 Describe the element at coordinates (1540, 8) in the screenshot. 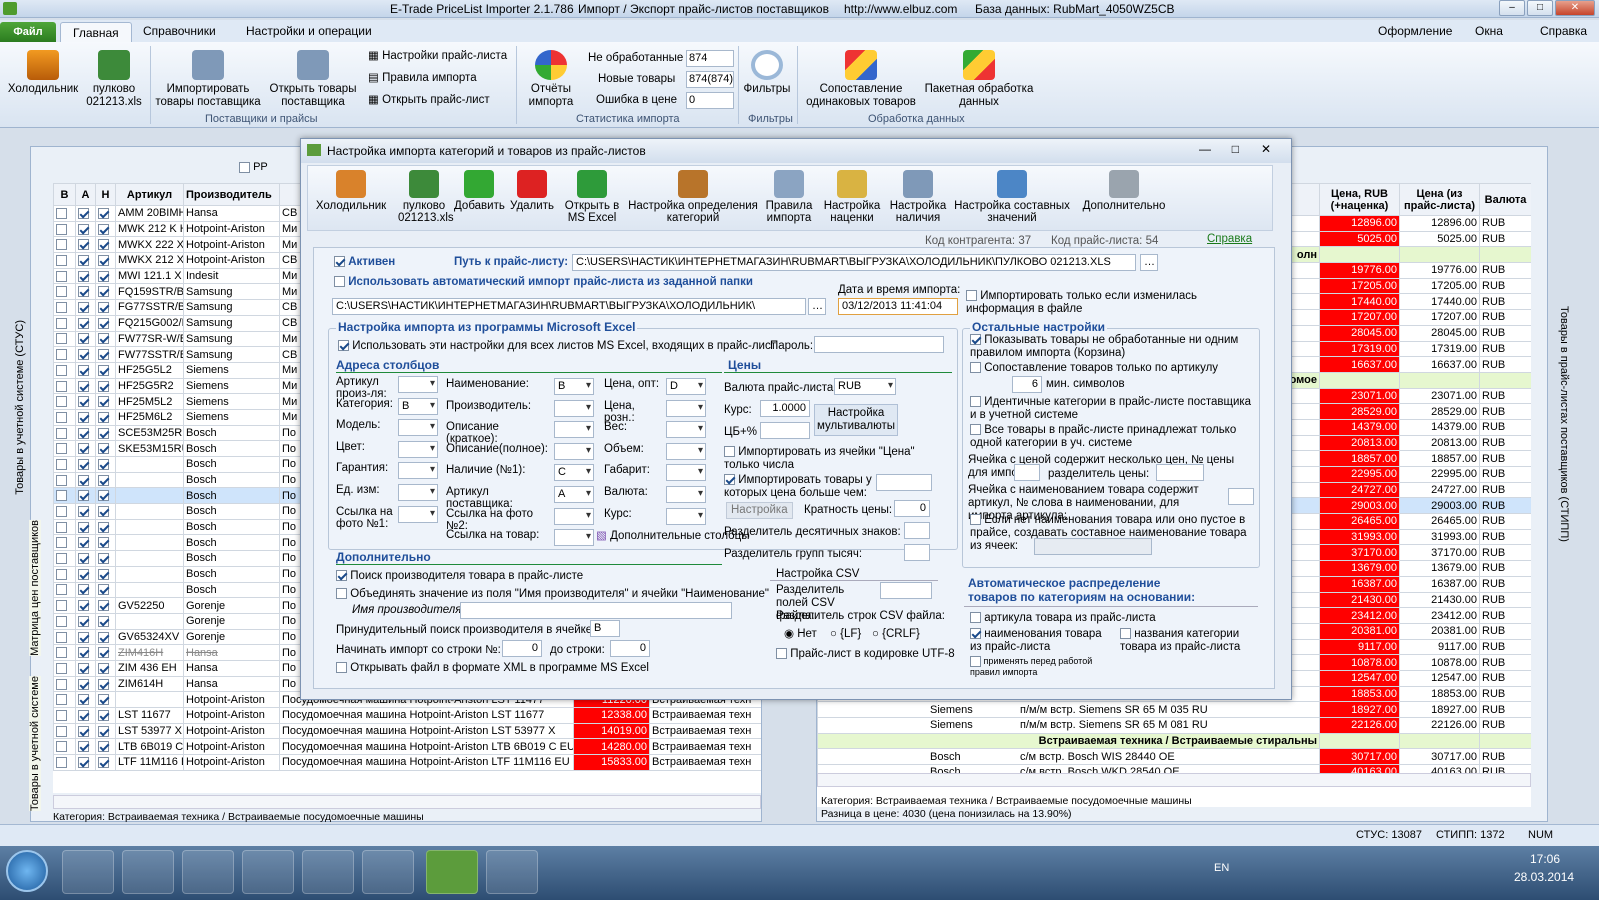

I see `maximize-button: □` at that location.